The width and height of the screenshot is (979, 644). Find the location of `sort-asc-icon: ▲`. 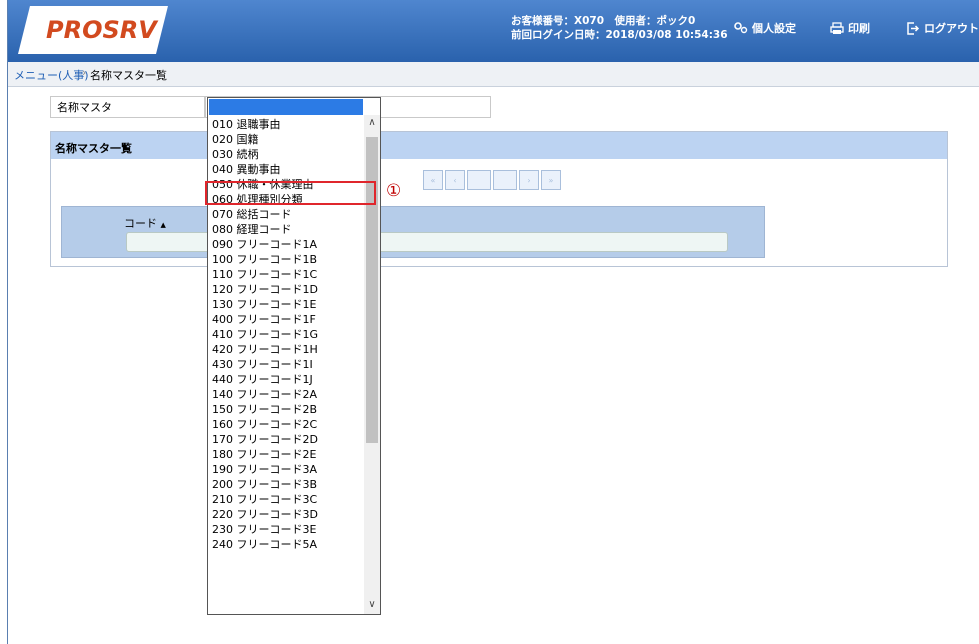

sort-asc-icon: ▲ is located at coordinates (163, 225).